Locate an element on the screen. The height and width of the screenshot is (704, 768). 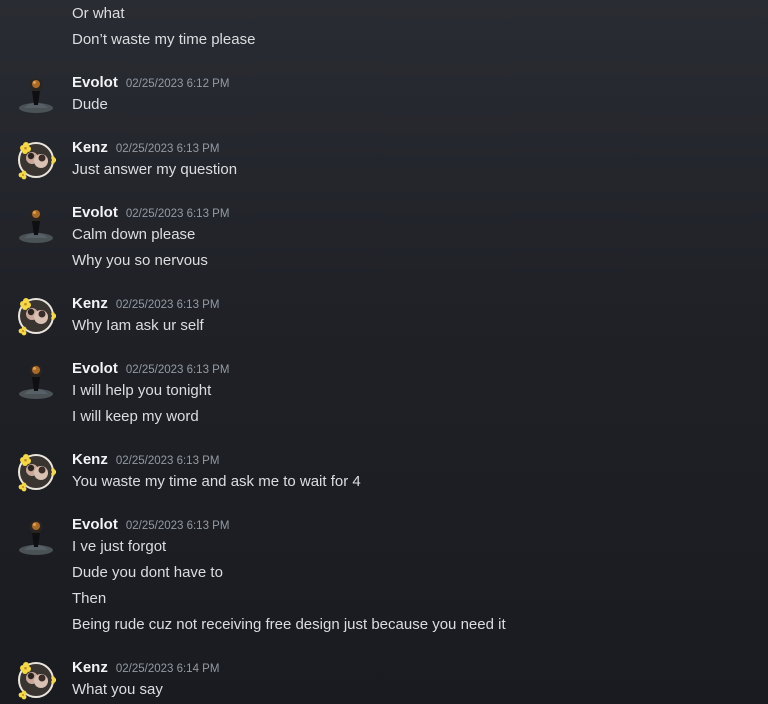
message-line: Dude you dont have to is located at coordinates (147, 572).